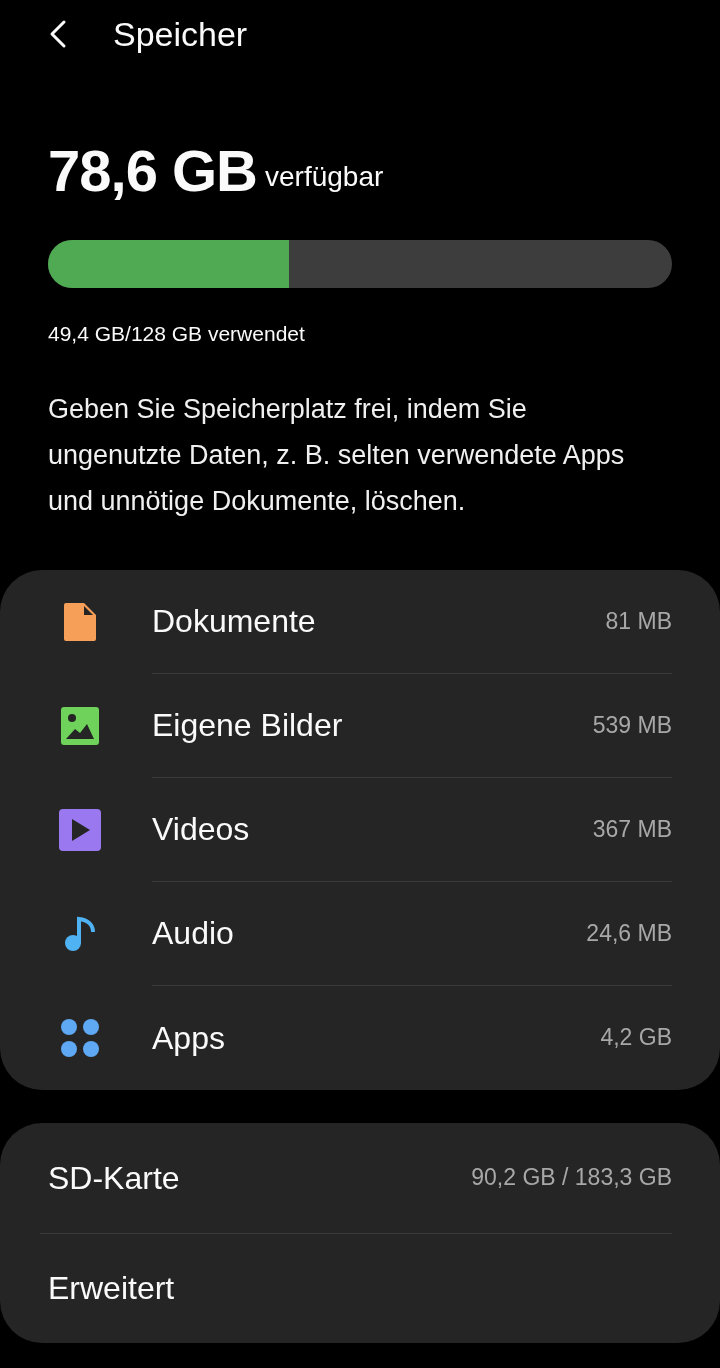 The height and width of the screenshot is (1368, 720). Describe the element at coordinates (360, 621) in the screenshot. I see `category-row: Dokumente 81 MB` at that location.